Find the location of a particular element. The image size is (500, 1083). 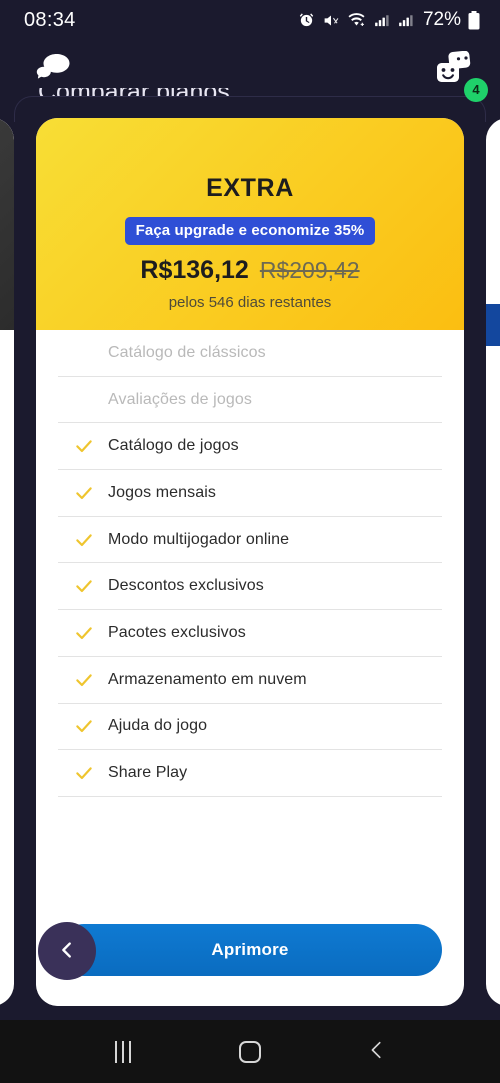

messages-button is located at coordinates (55, 71).